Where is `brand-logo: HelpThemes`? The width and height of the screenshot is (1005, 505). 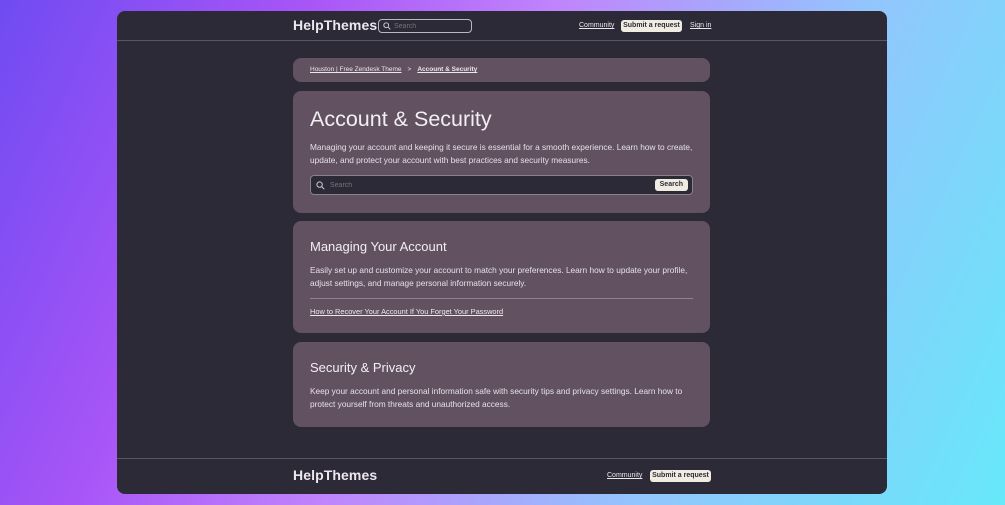 brand-logo: HelpThemes is located at coordinates (335, 25).